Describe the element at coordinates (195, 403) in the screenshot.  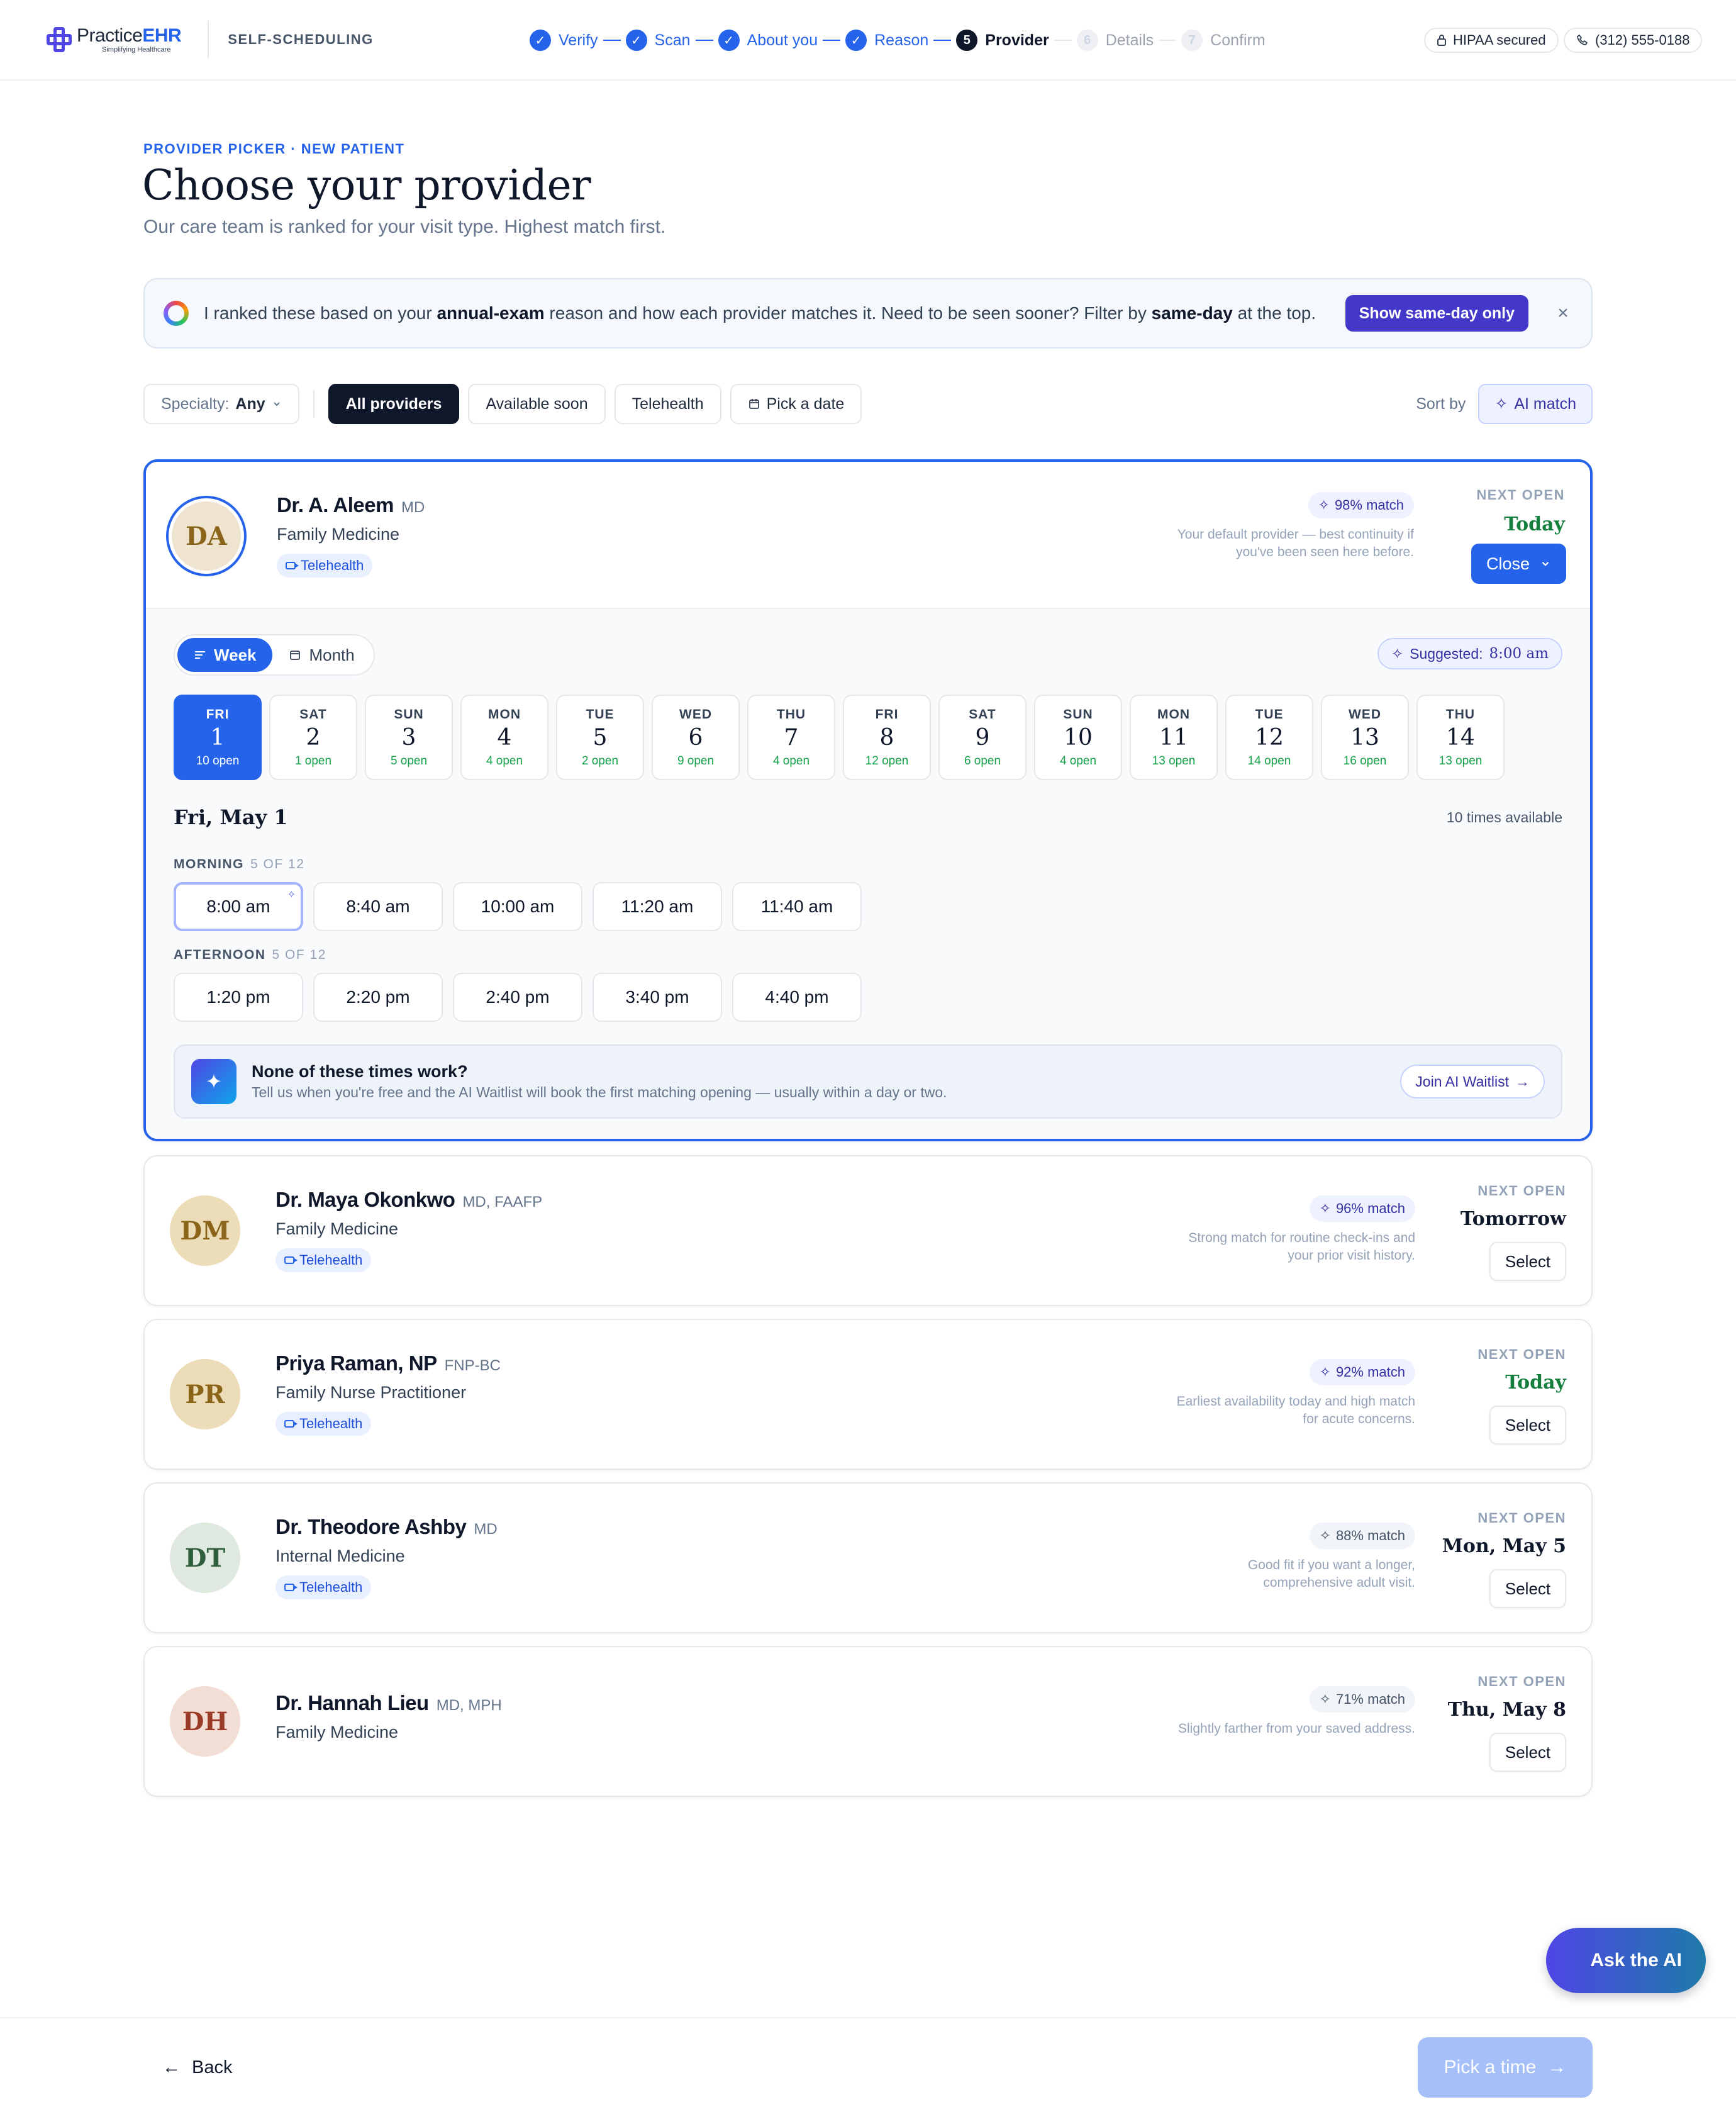
I see `specialty-label: Specialty:` at that location.